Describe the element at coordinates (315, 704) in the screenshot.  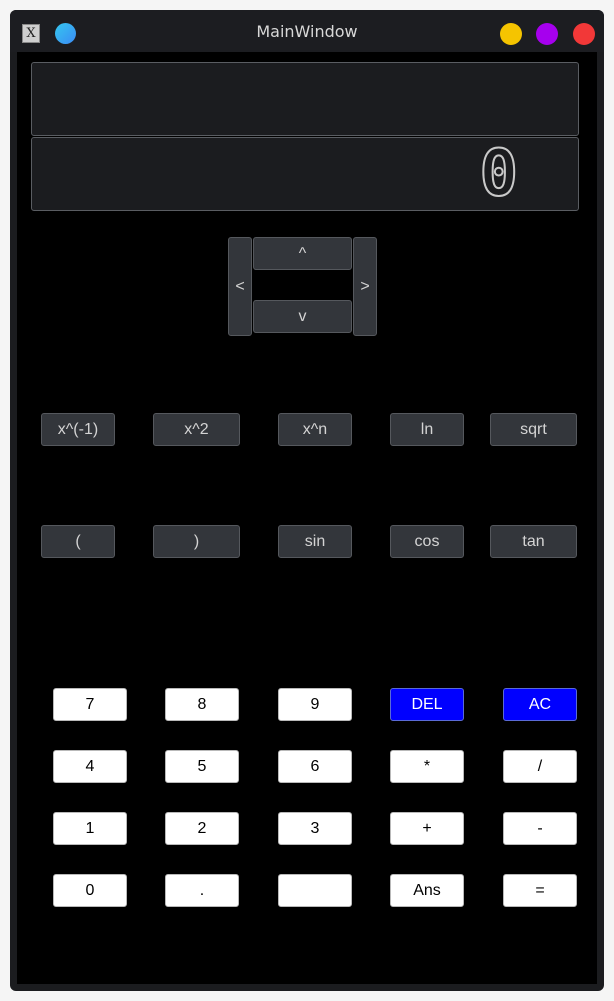
I see `digit-9-button: 9` at that location.